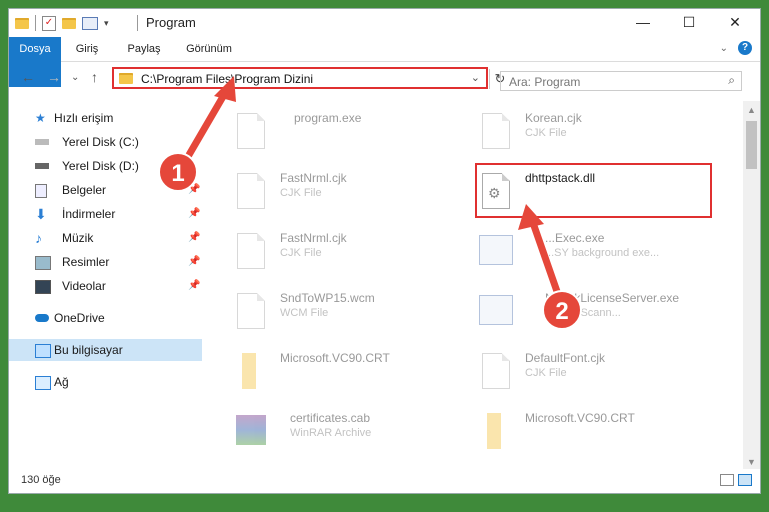 The image size is (769, 512). Describe the element at coordinates (89, 214) in the screenshot. I see `sidebar-item-label: İndirmeler` at that location.